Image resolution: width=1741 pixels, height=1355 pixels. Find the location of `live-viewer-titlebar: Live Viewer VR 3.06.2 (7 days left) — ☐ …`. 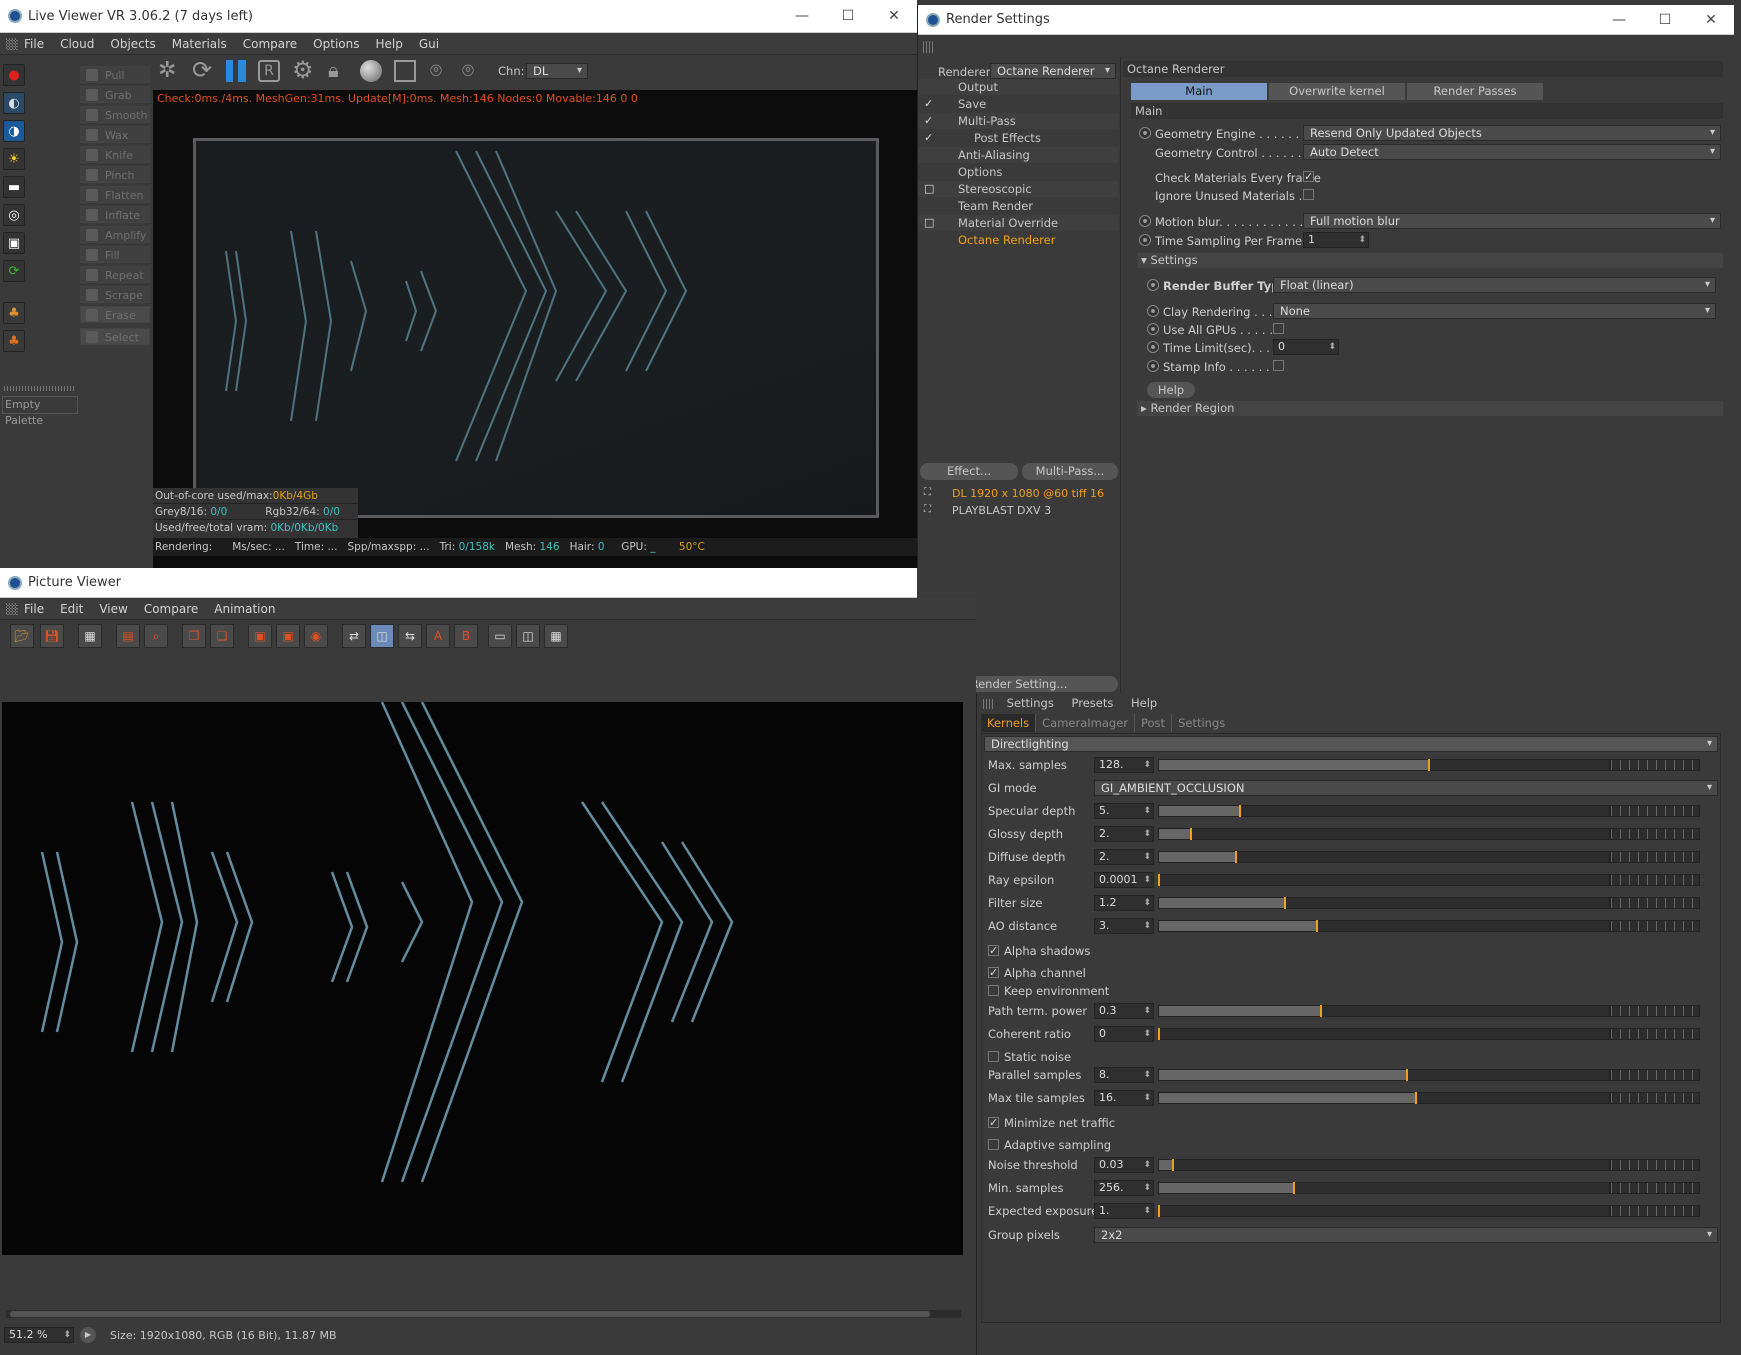

live-viewer-titlebar: Live Viewer VR 3.06.2 (7 days left) — ☐ … is located at coordinates (458, 16).